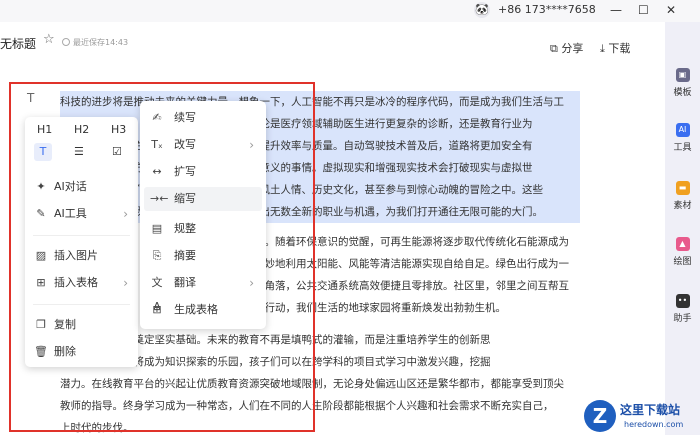 This screenshot has height=435, width=700. Describe the element at coordinates (682, 75) in the screenshot. I see `template-icon: ▣` at that location.